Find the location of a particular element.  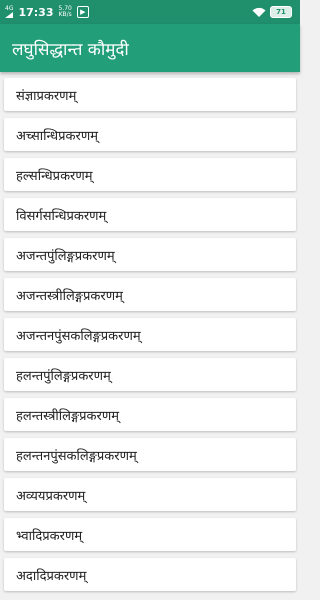

list-item: अच्सान्धिप्रकरणम् is located at coordinates (150, 134).